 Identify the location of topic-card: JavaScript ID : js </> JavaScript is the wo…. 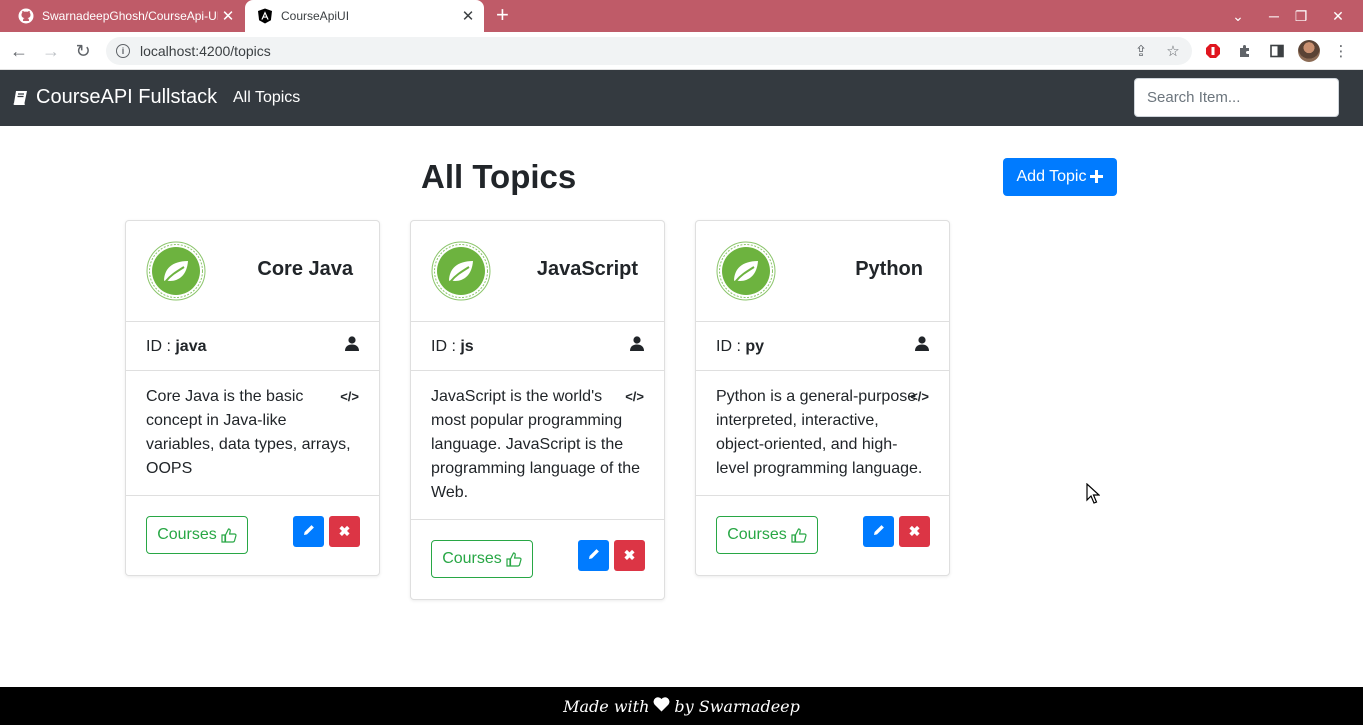
(537, 410).